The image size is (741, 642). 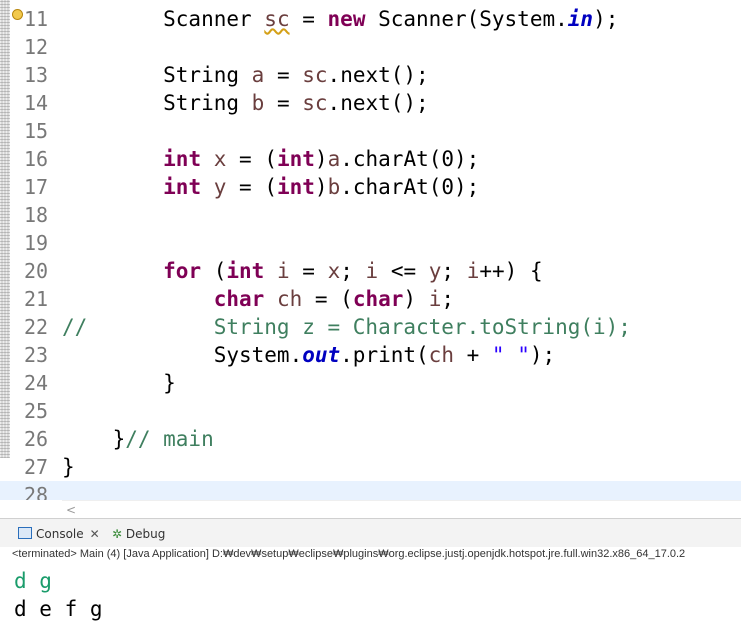 What do you see at coordinates (308, 355) in the screenshot?
I see `code-text: System.out.print(ch + " ");` at bounding box center [308, 355].